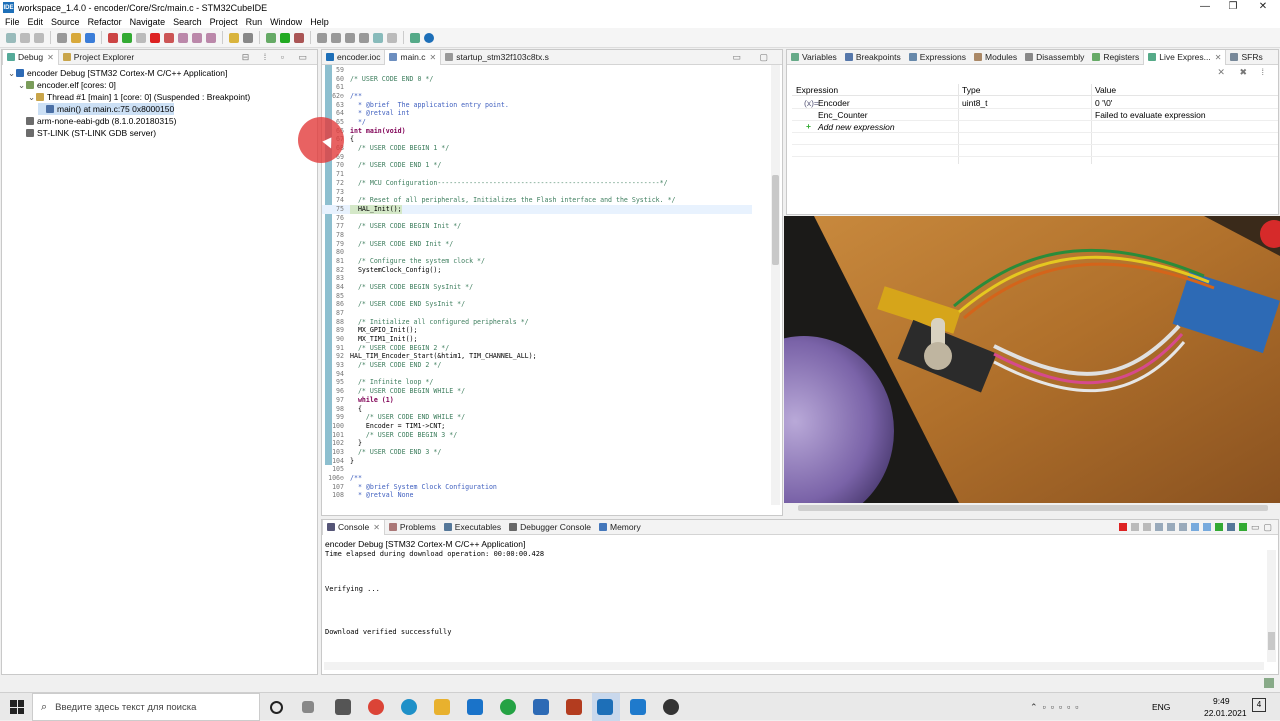 The width and height of the screenshot is (1280, 721). Describe the element at coordinates (537, 192) in the screenshot. I see `code-line: 73` at that location.